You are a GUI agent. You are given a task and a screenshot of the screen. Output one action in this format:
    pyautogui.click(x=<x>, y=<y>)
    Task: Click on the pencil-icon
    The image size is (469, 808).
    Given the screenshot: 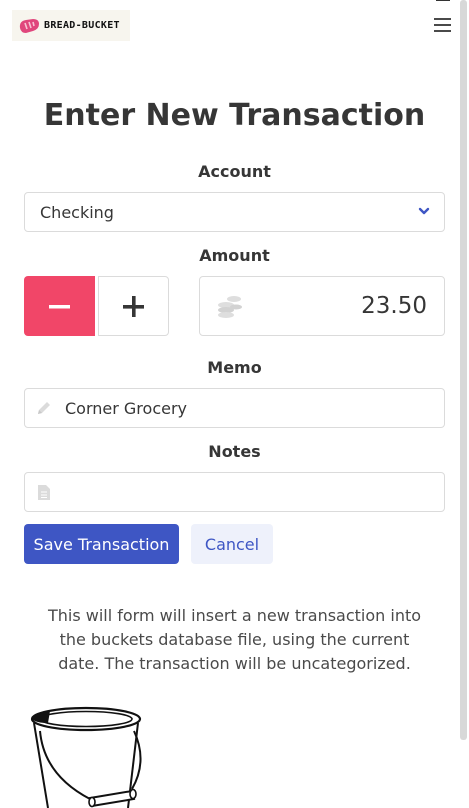 What is the action you would take?
    pyautogui.click(x=44, y=408)
    